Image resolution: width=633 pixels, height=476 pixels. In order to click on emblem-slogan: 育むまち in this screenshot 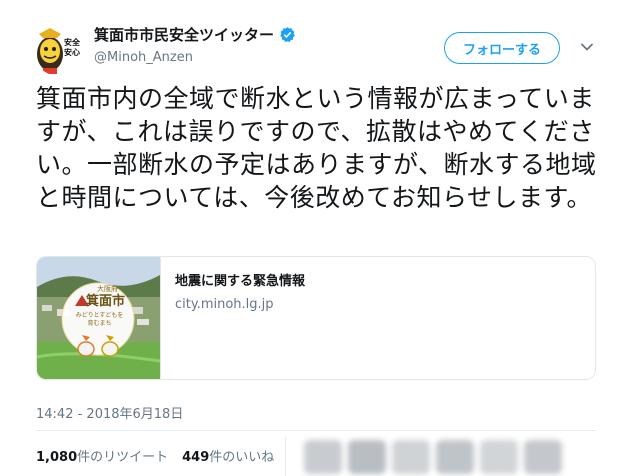, I will do `click(99, 323)`.